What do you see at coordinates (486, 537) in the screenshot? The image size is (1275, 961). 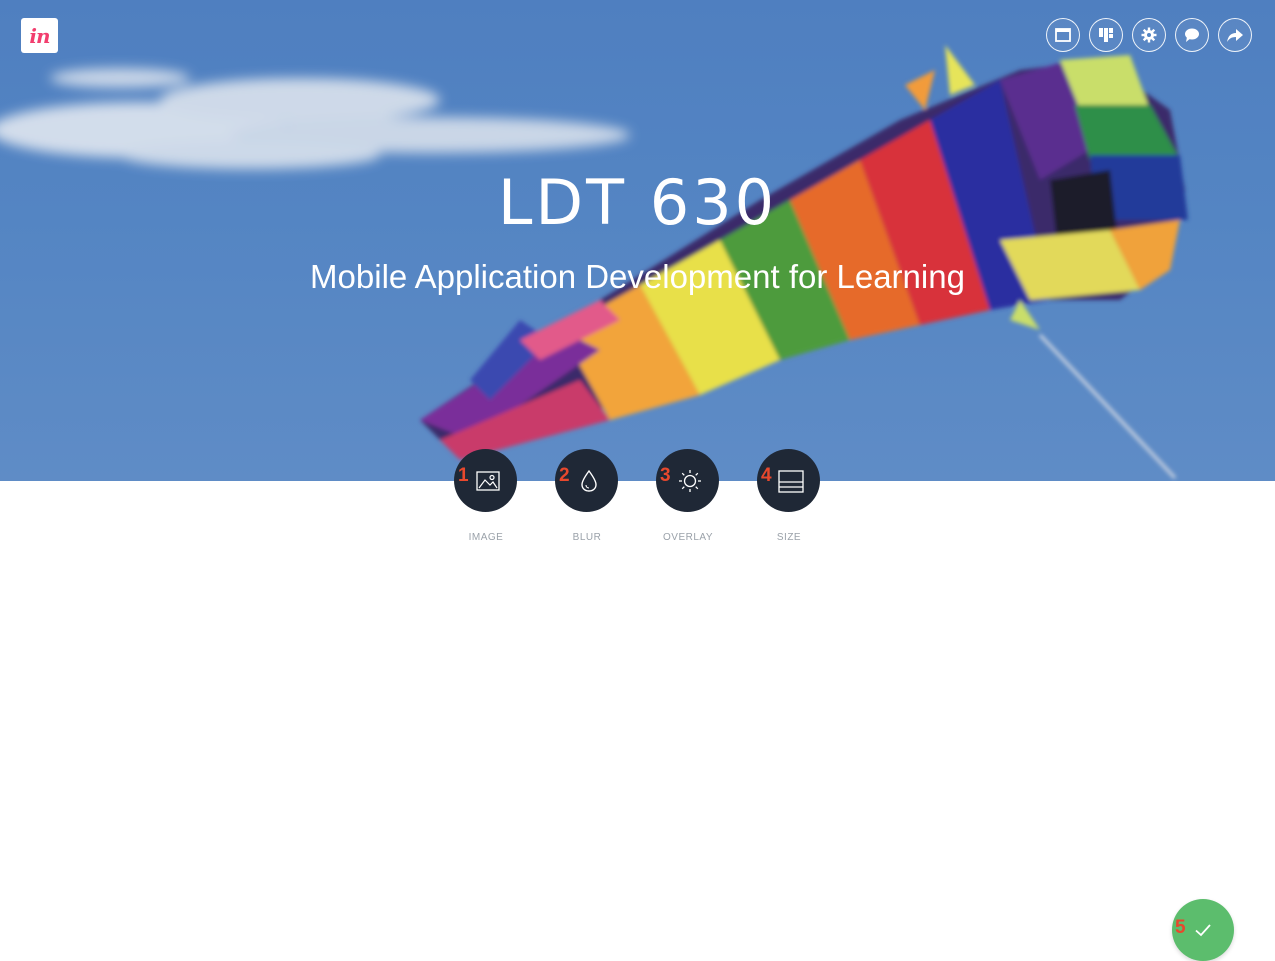 I see `image-tool-label: IMAGE` at bounding box center [486, 537].